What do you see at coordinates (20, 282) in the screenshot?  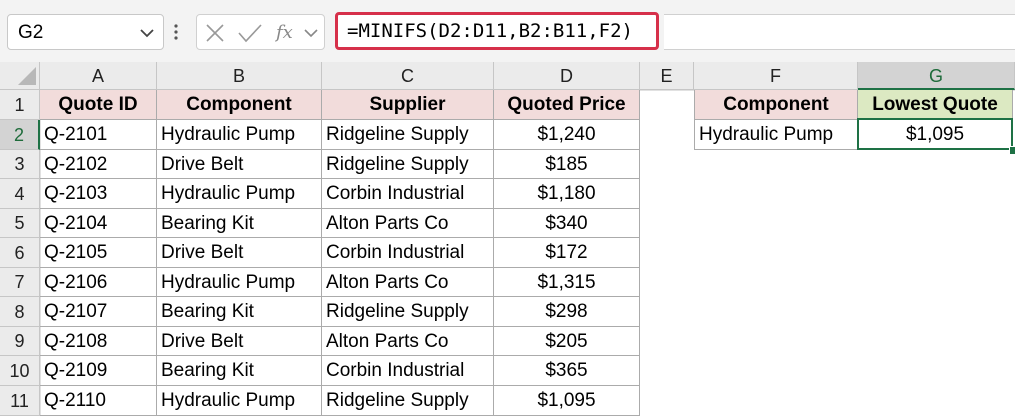 I see `row-header-7: 7` at bounding box center [20, 282].